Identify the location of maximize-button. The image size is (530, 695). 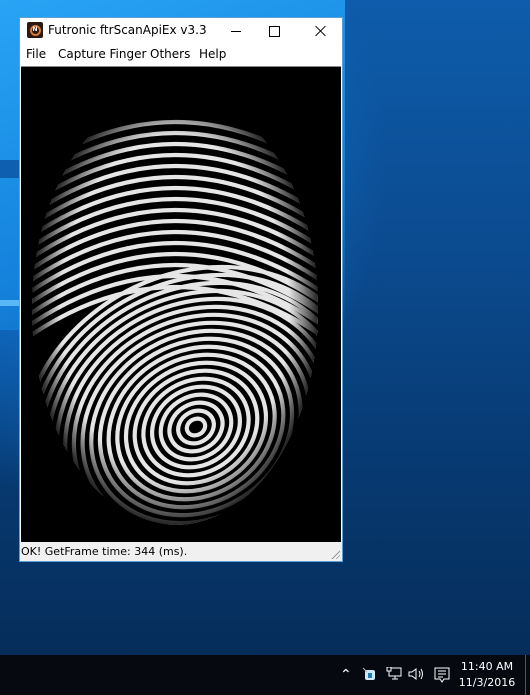
(274, 31).